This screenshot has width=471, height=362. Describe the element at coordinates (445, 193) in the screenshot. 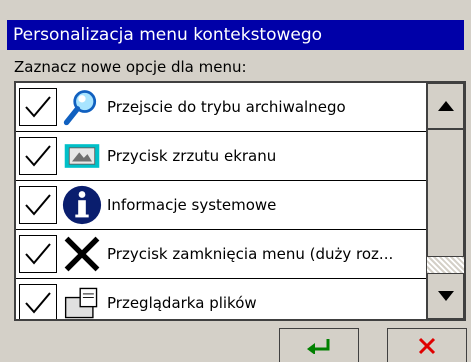

I see `scroll-thumb` at that location.